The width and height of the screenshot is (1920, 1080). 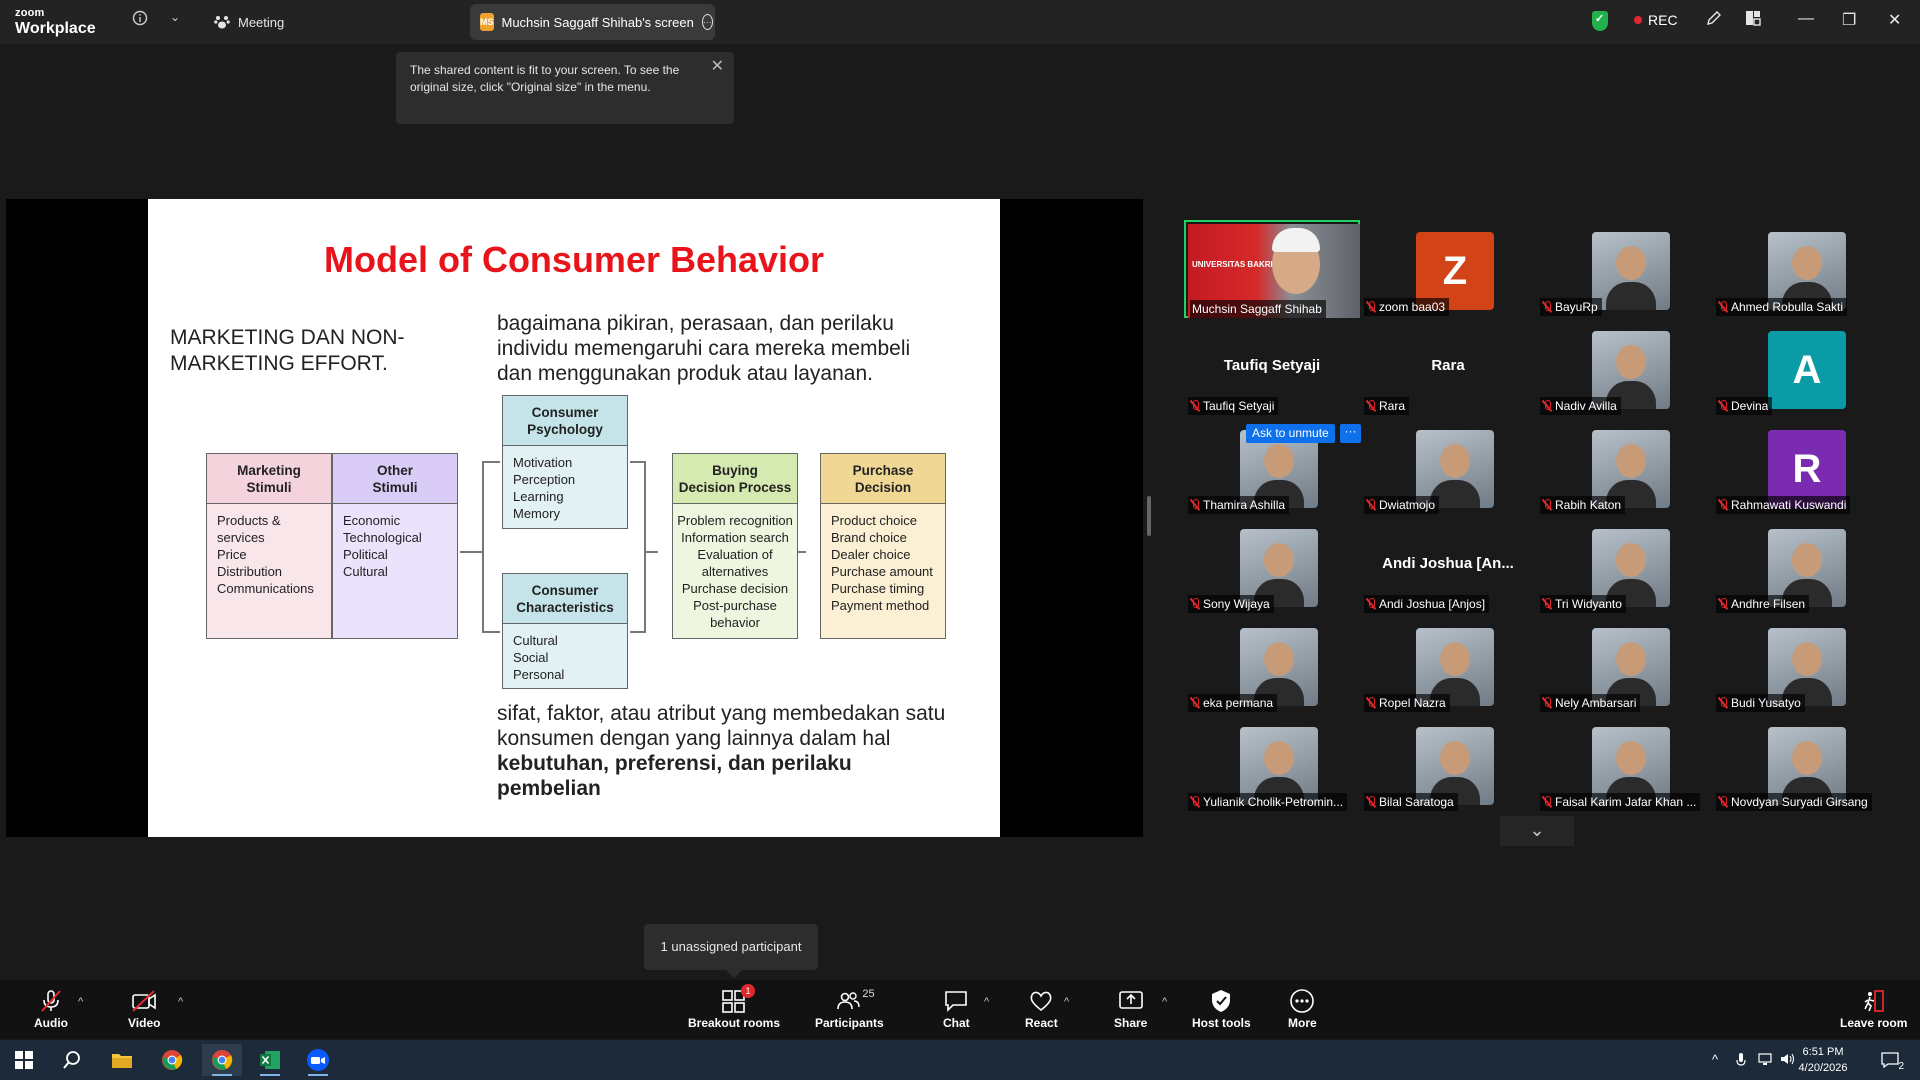 What do you see at coordinates (1580, 406) in the screenshot?
I see `participant-name-label: Nadiv Avilla` at bounding box center [1580, 406].